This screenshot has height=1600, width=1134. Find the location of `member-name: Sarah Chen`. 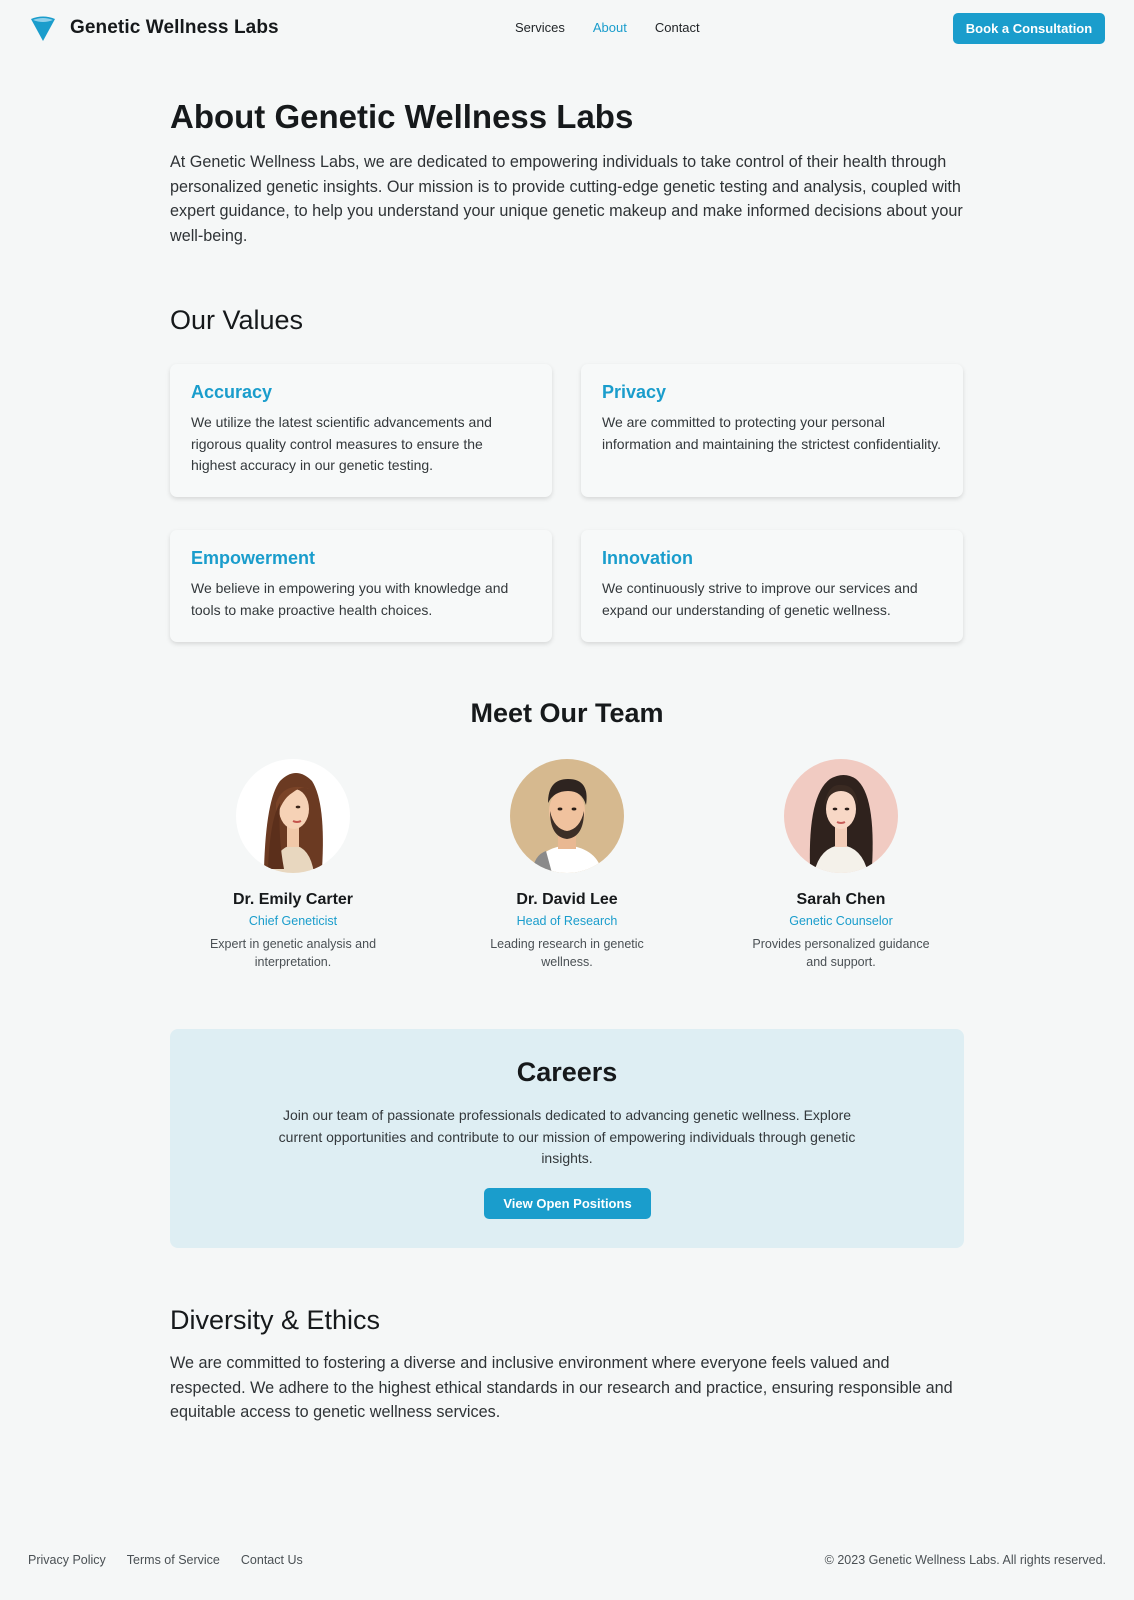

member-name: Sarah Chen is located at coordinates (841, 899).